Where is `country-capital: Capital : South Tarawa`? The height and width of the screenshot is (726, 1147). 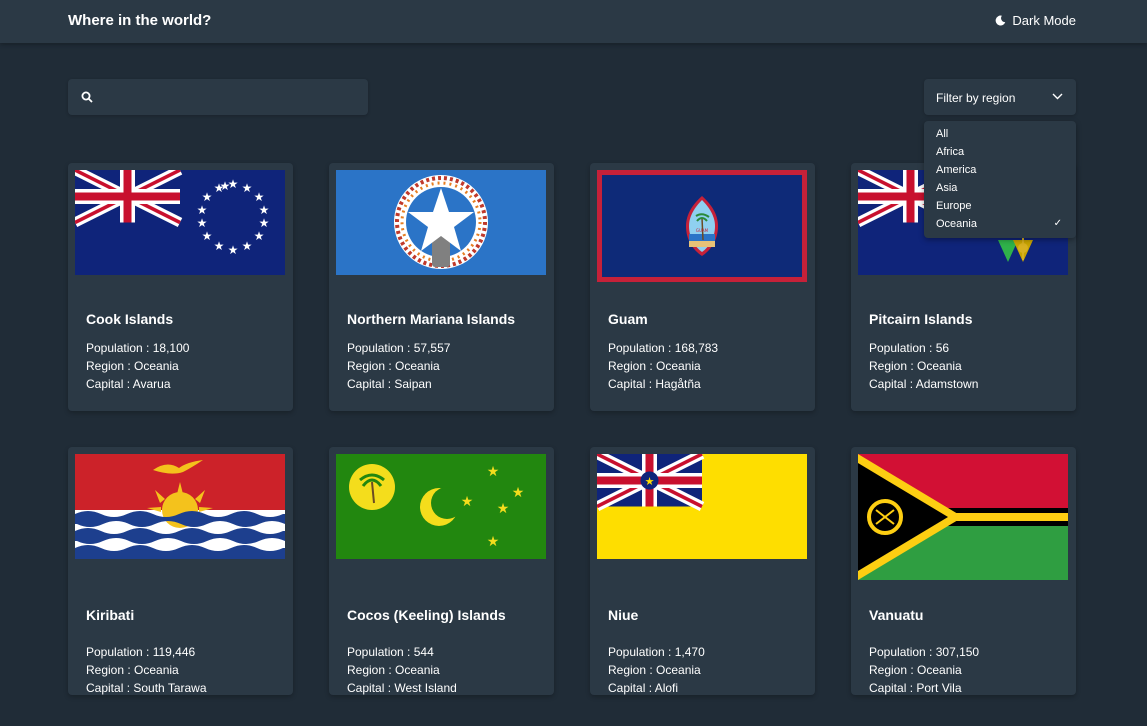 country-capital: Capital : South Tarawa is located at coordinates (146, 688).